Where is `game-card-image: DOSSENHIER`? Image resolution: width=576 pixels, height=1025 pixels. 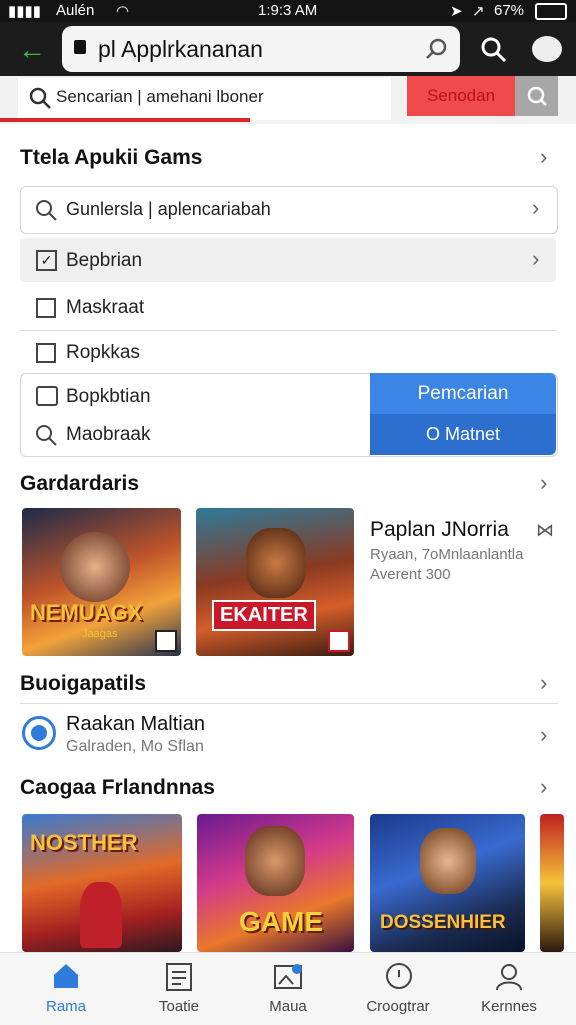 game-card-image: DOSSENHIER is located at coordinates (447, 883).